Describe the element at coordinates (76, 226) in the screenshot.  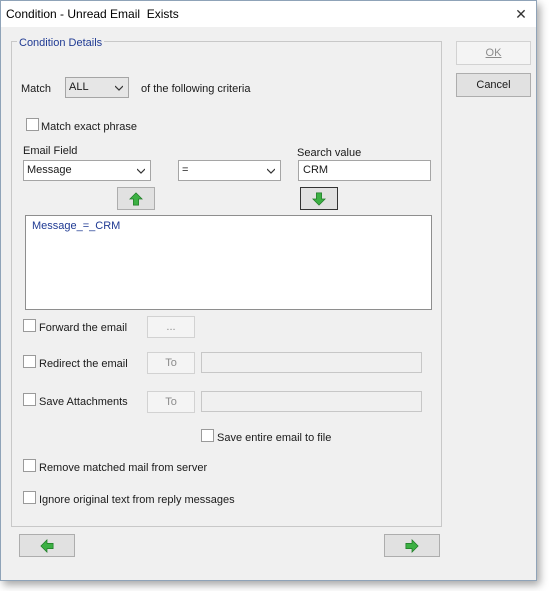
I see `list-item: Message_=_CRM` at that location.